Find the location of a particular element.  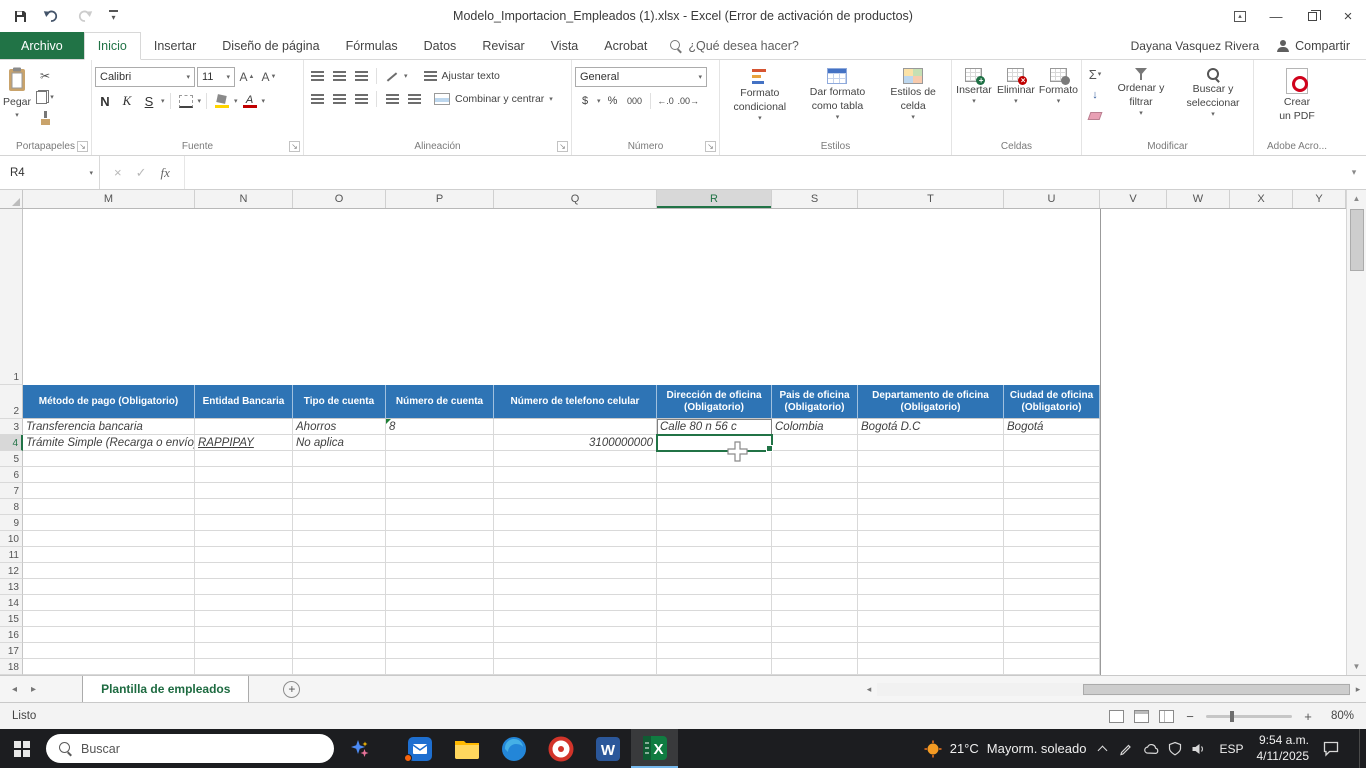

scroll-up-arrow: ▲ is located at coordinates (1356, 198).